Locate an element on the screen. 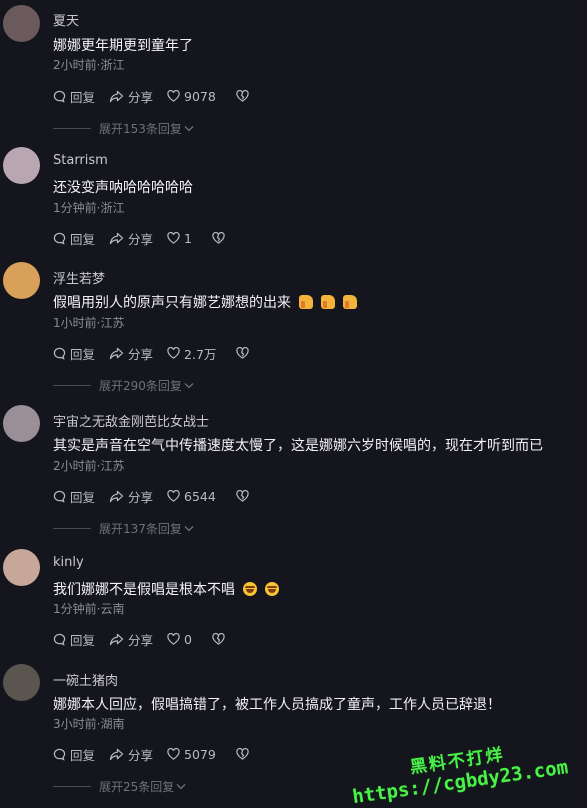 The image size is (587, 808). comment-actions: 回复 分享 0 is located at coordinates (148, 639).